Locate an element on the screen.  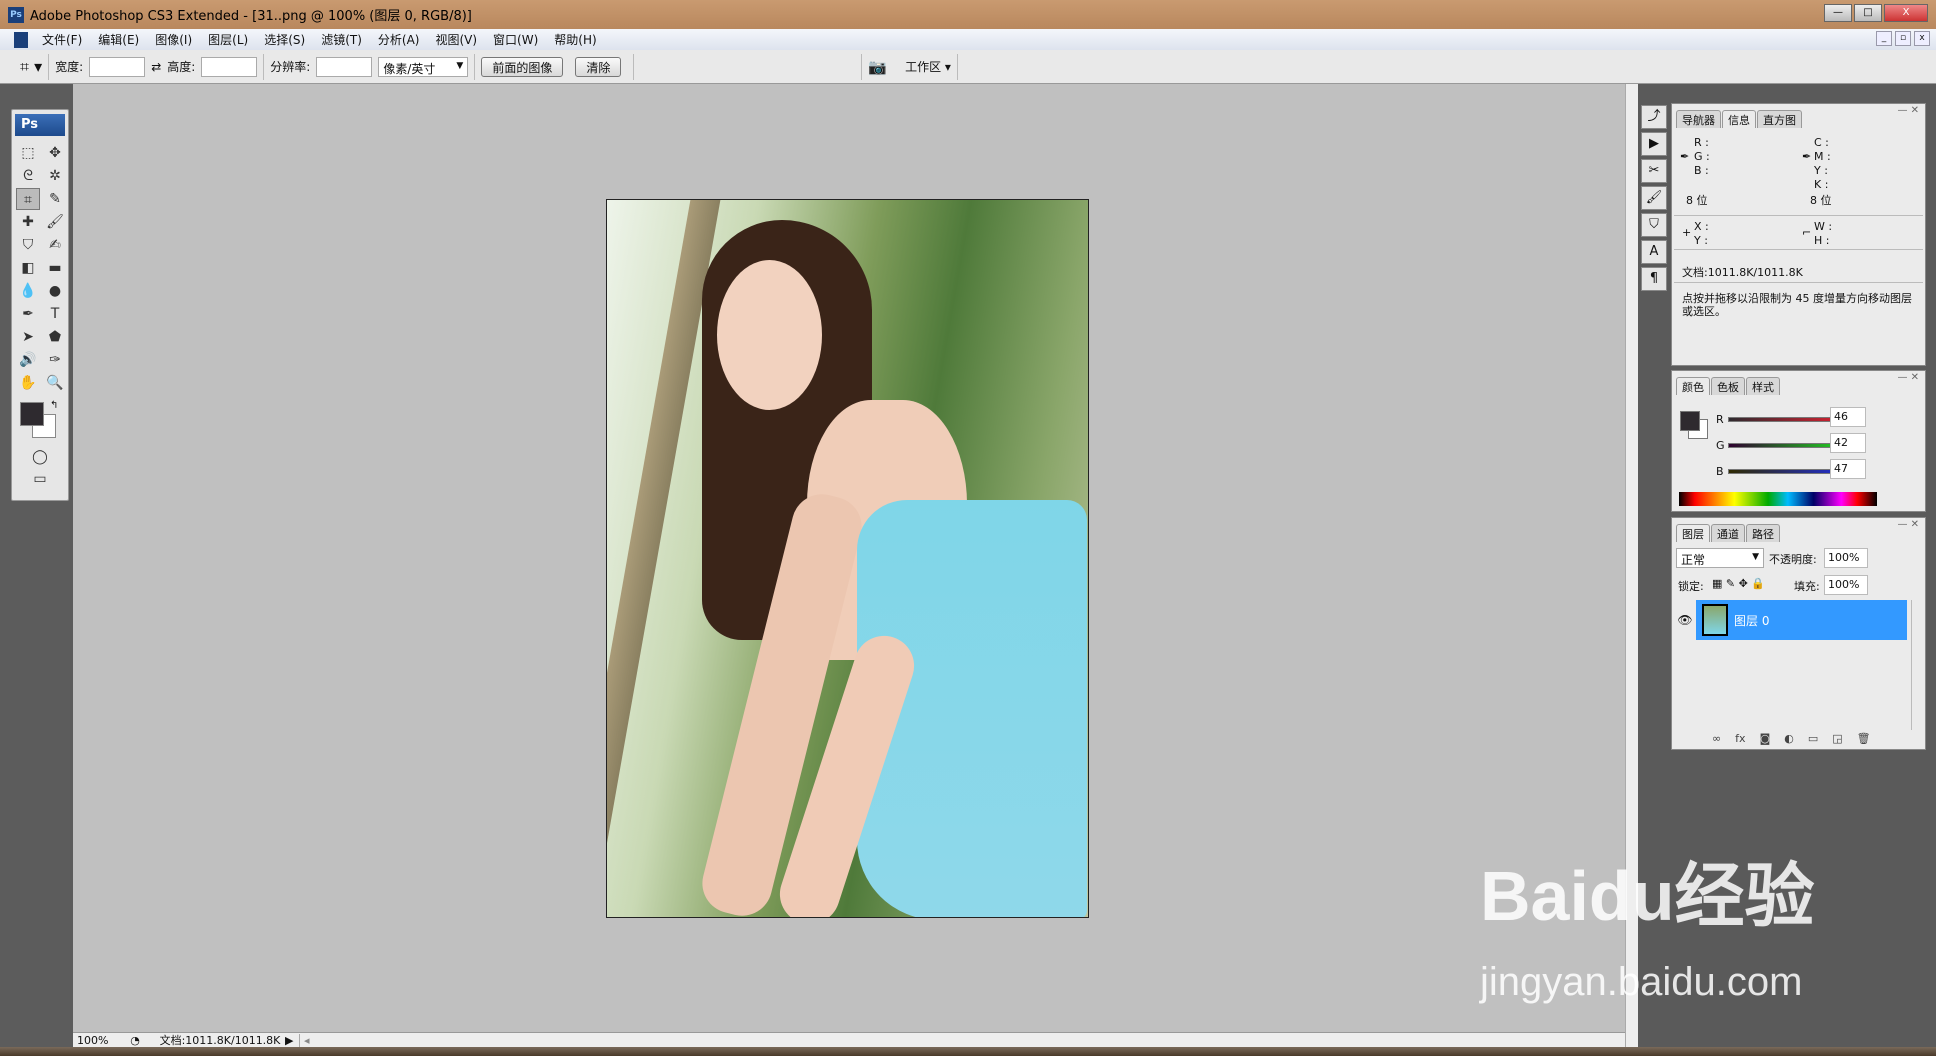
mask-icon: ◙ is located at coordinates (1765, 738).